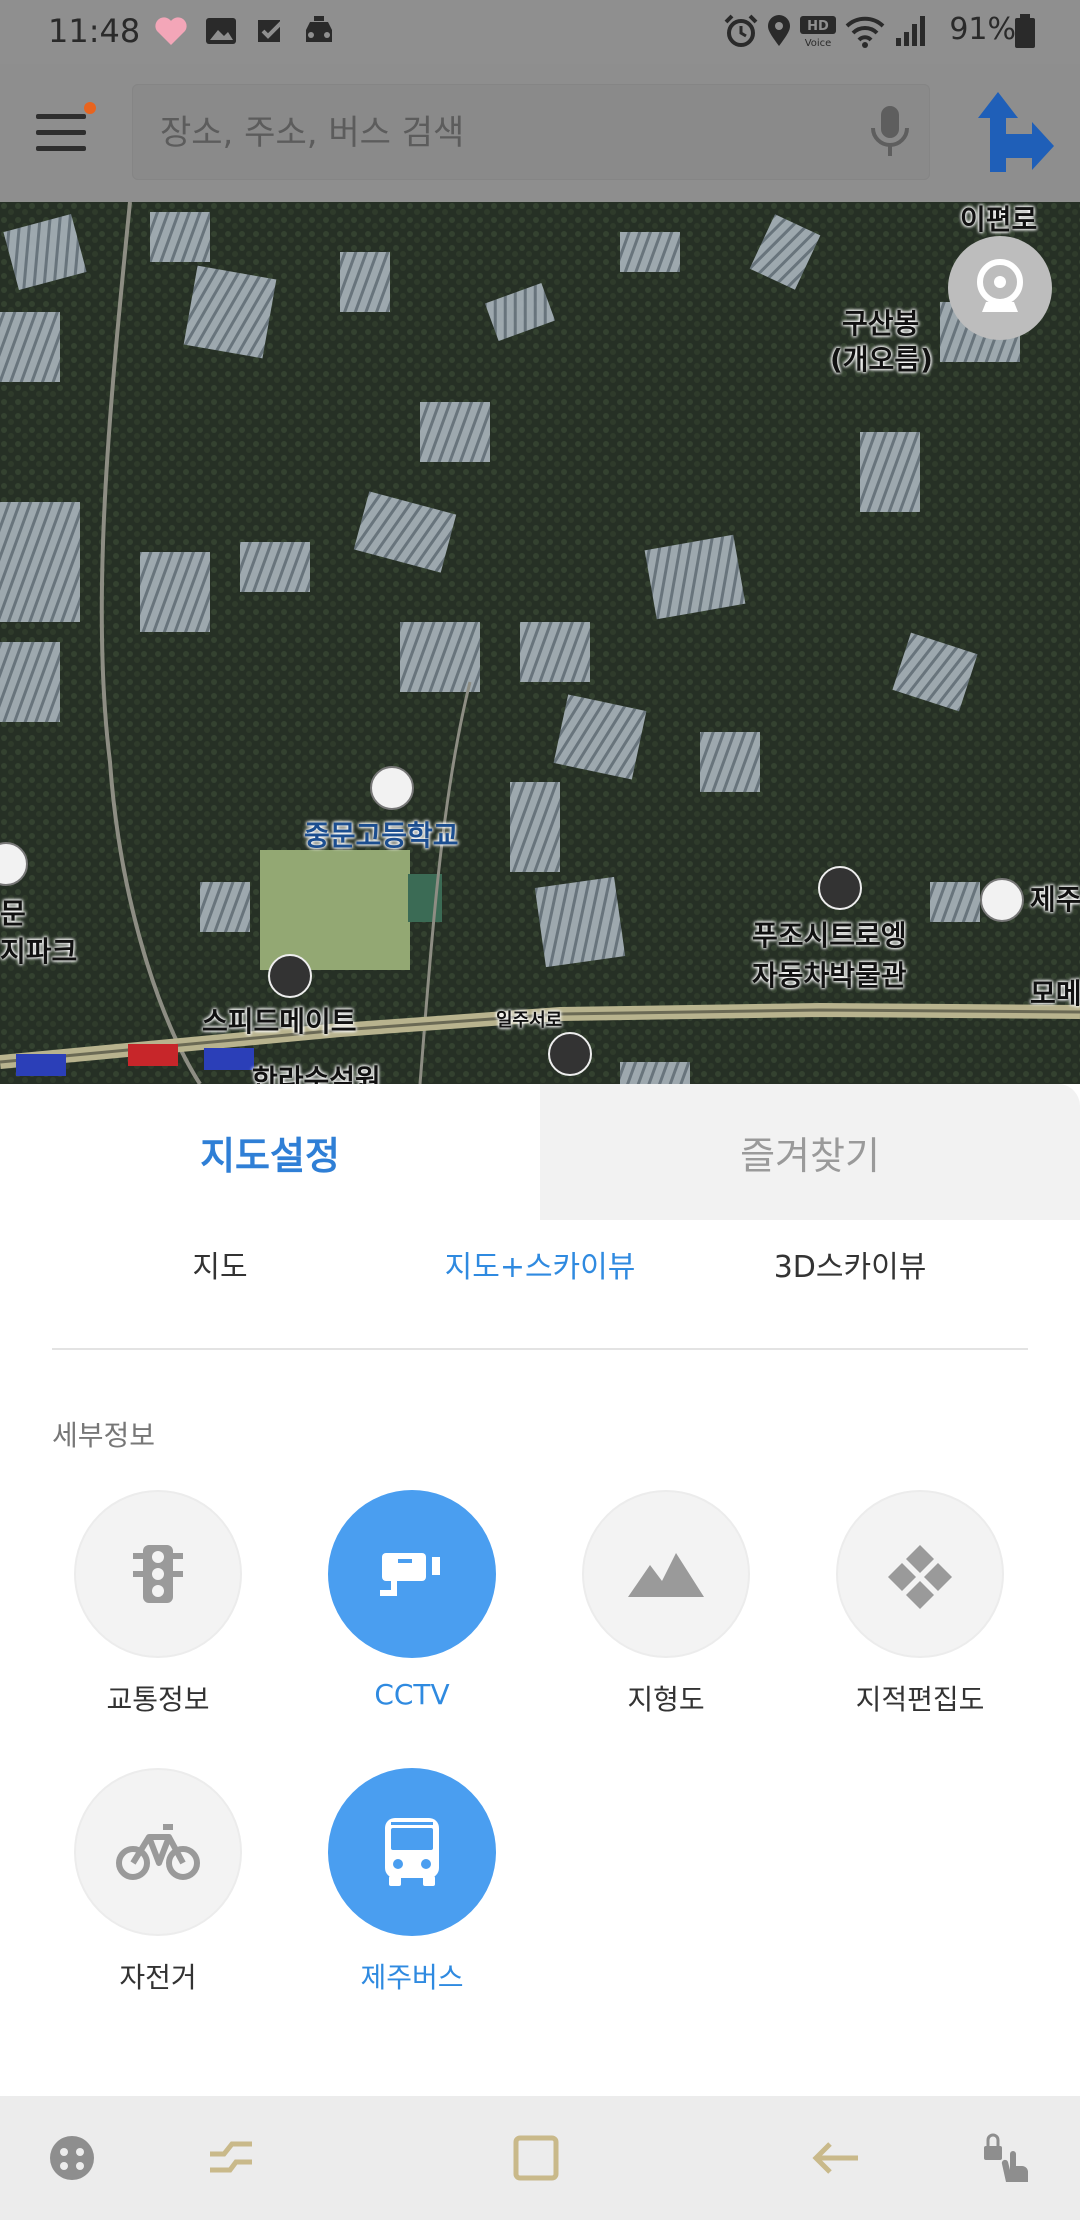  What do you see at coordinates (94, 31) in the screenshot?
I see `status-time: 11:48` at bounding box center [94, 31].